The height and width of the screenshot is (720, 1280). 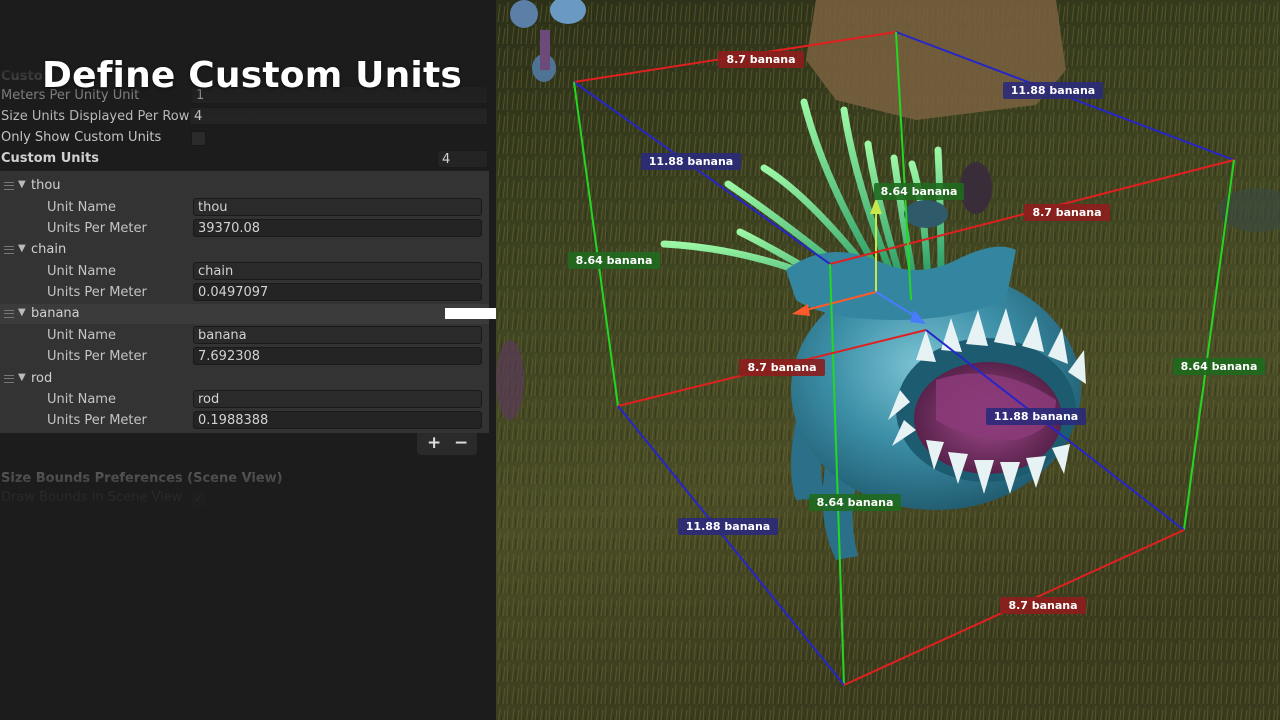 What do you see at coordinates (462, 159) in the screenshot?
I see `custom-units-count-field: 4` at bounding box center [462, 159].